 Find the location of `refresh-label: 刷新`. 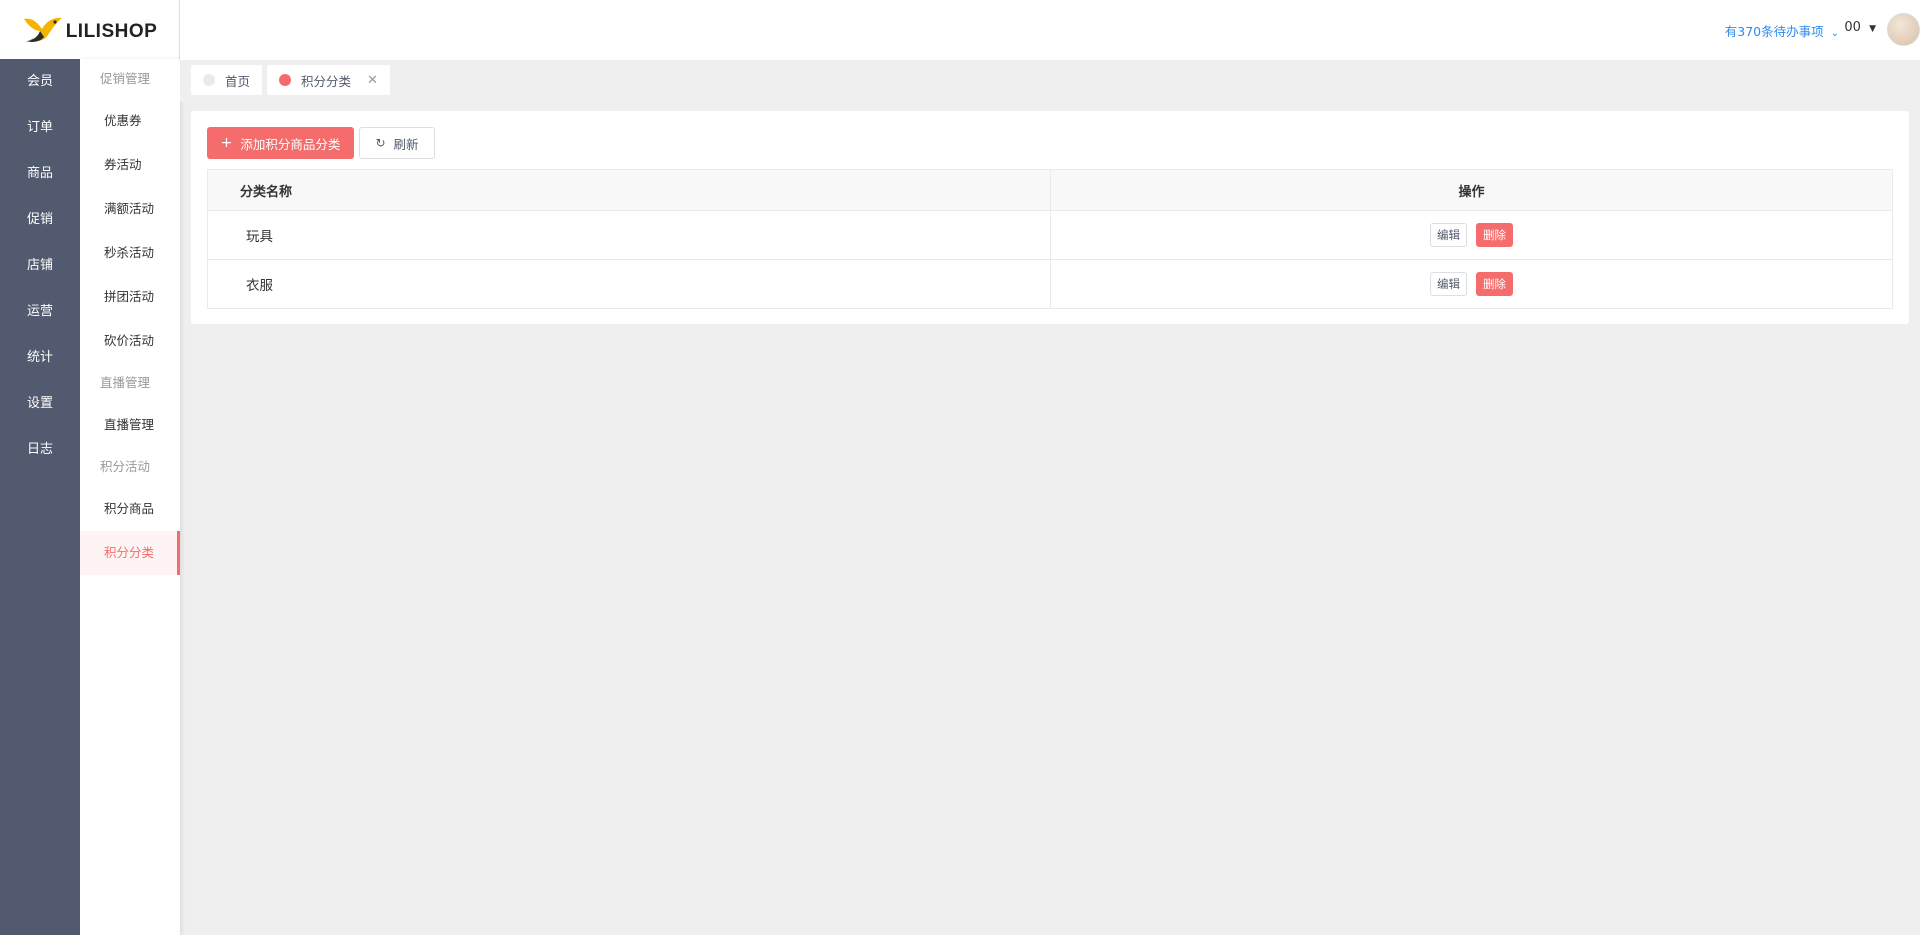

refresh-label: 刷新 is located at coordinates (406, 144).